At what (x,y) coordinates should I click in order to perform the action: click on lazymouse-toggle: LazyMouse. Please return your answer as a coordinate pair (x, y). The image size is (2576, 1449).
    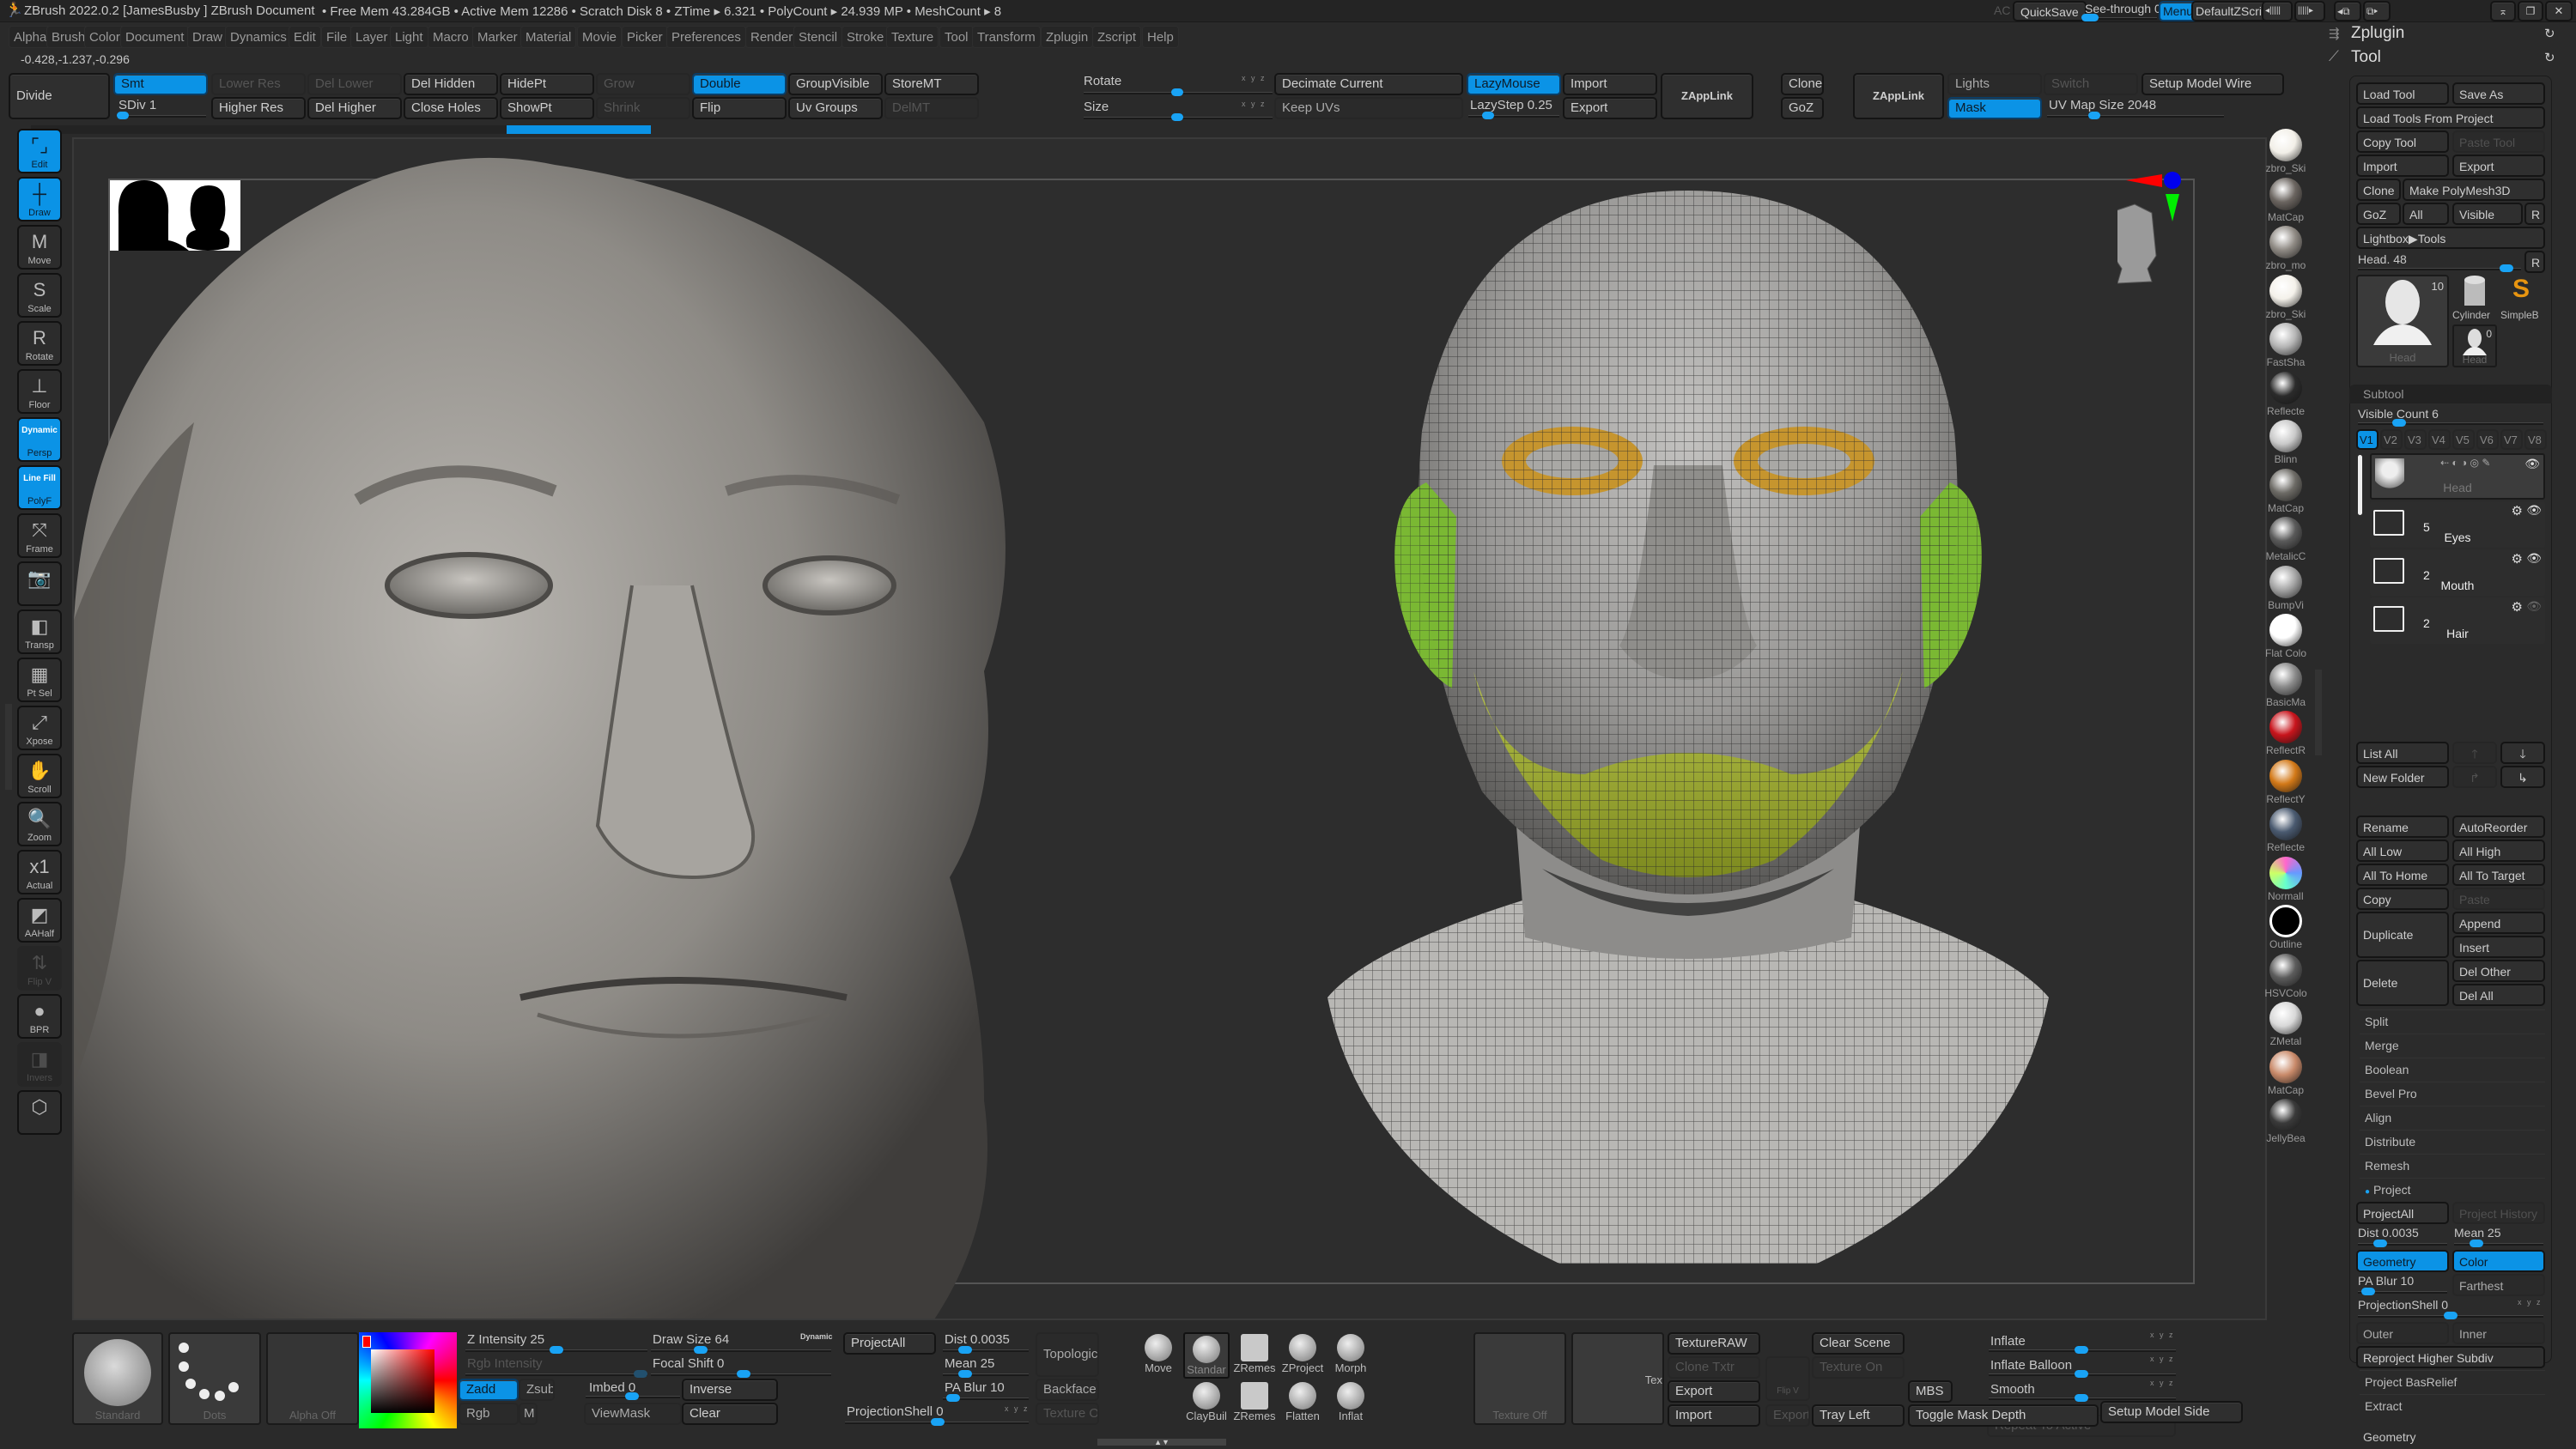
    Looking at the image, I should click on (1514, 84).